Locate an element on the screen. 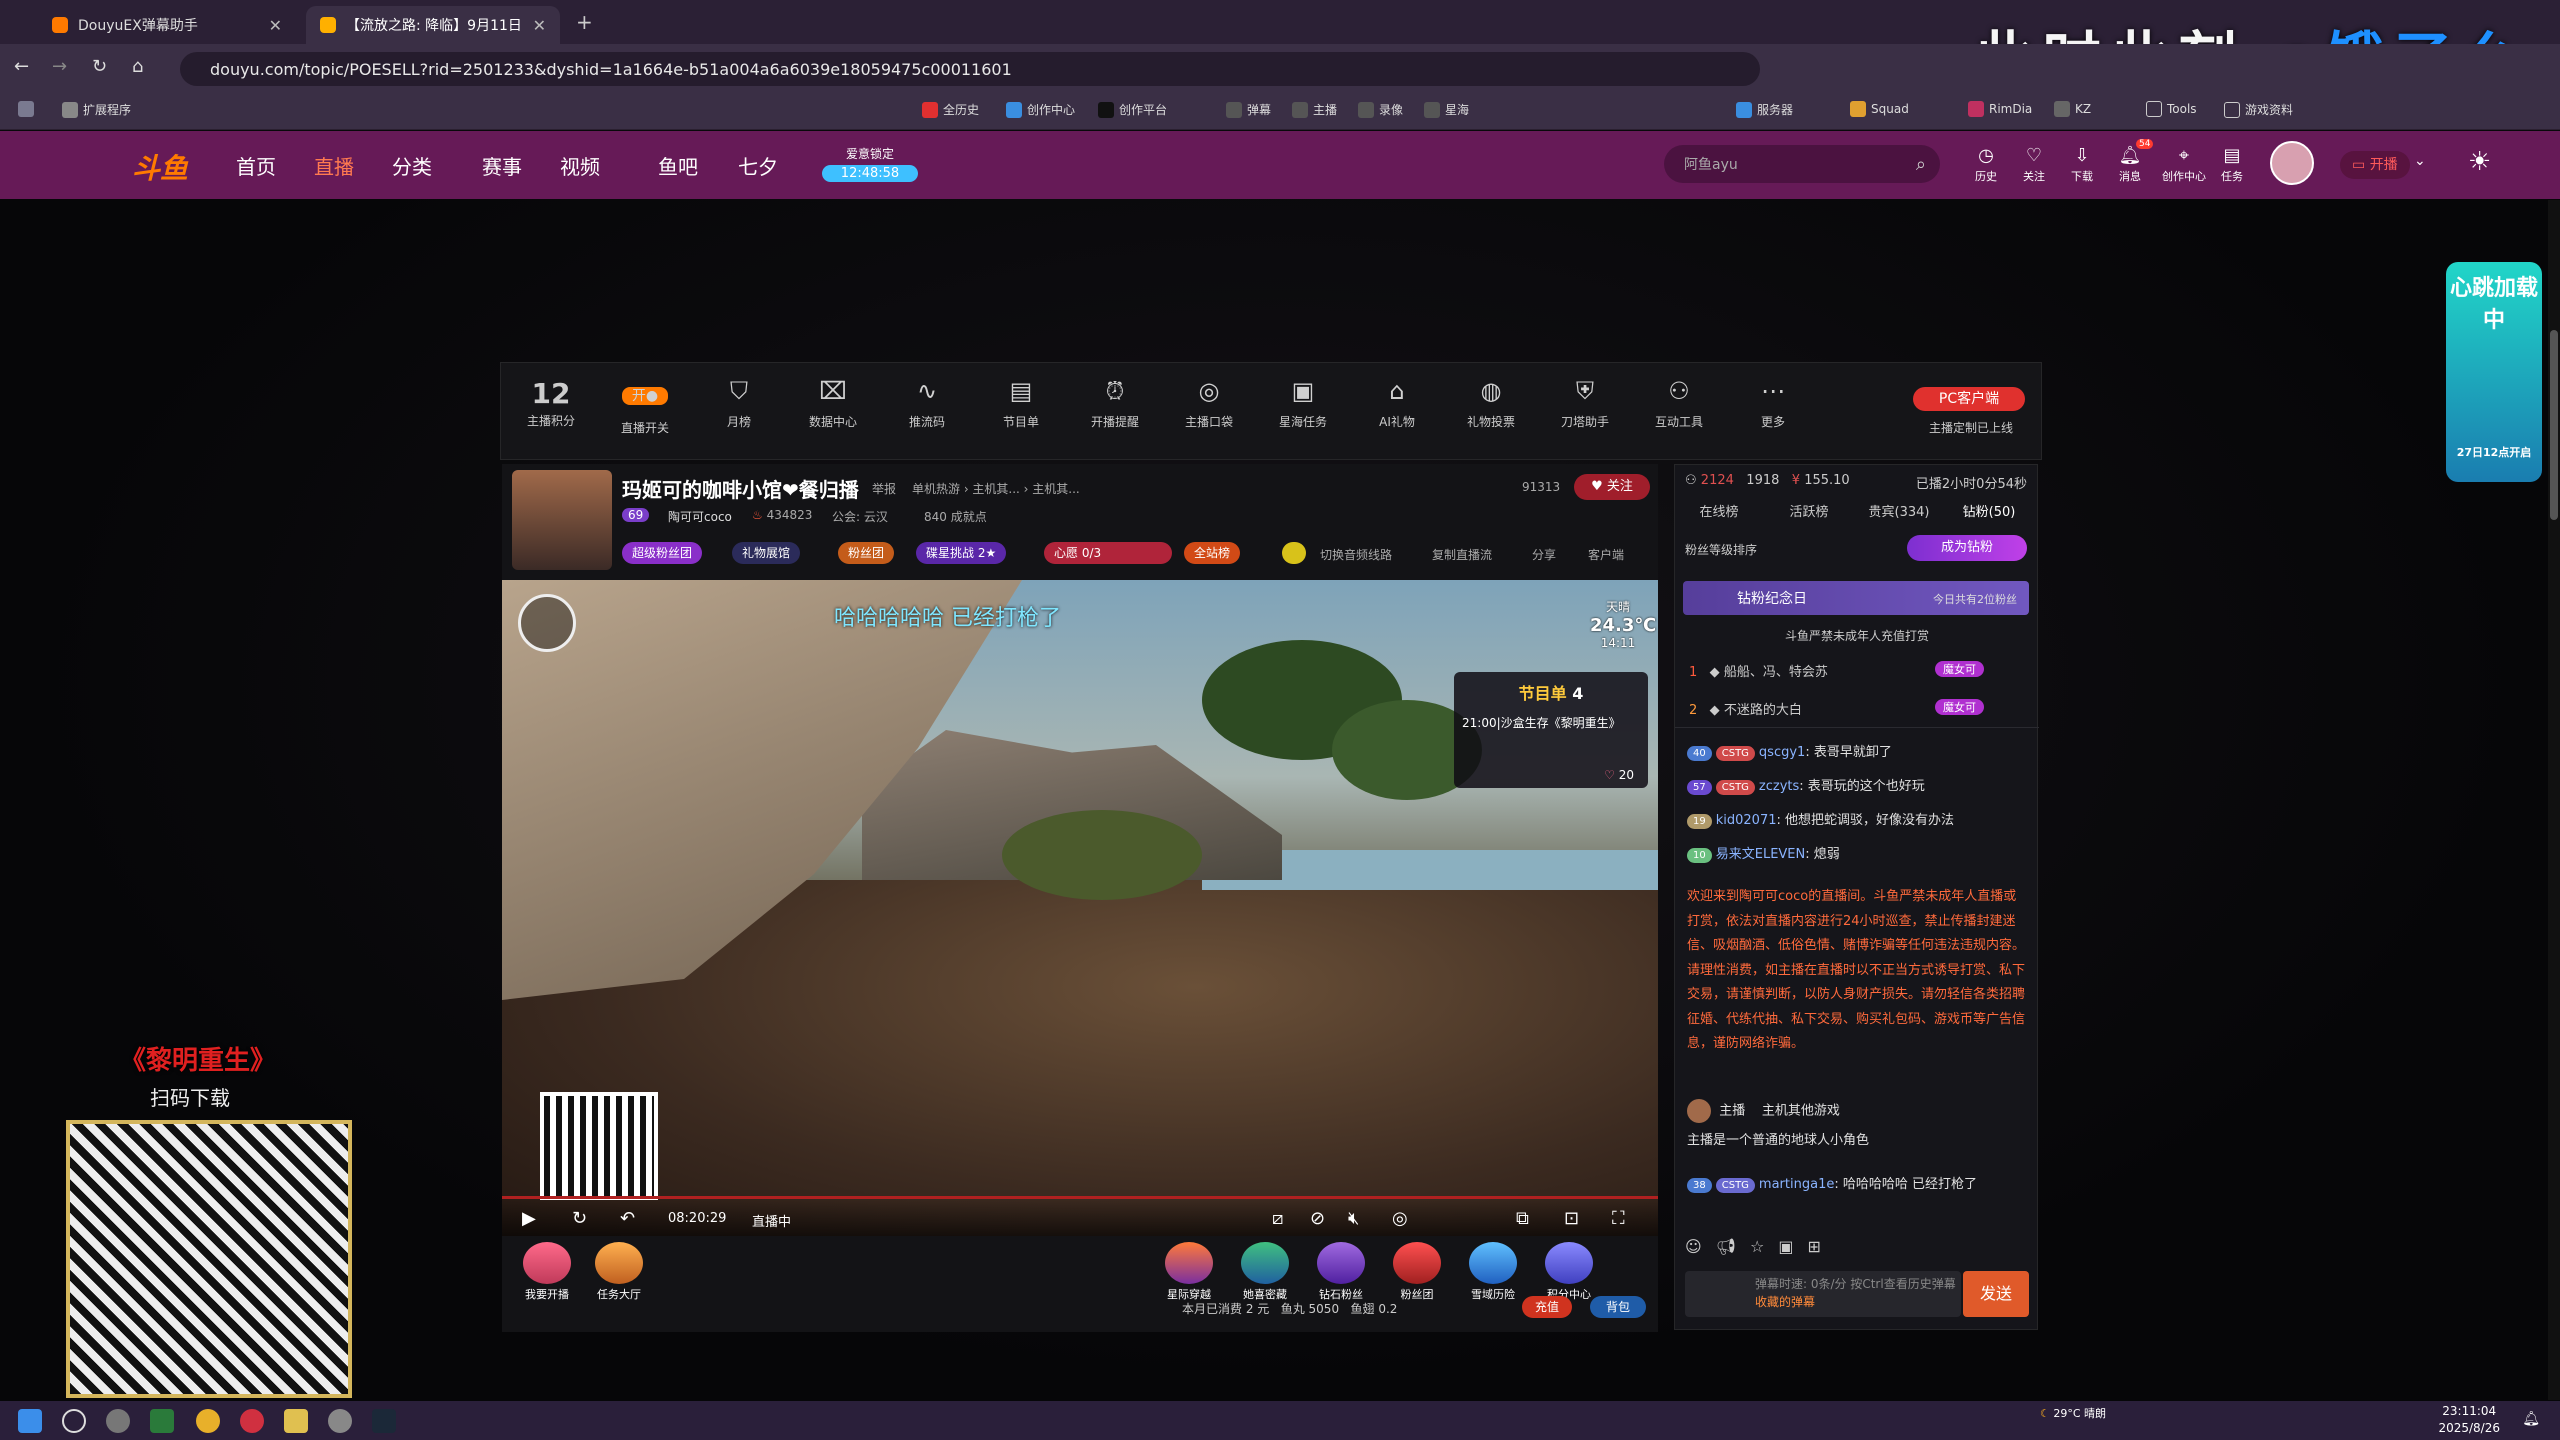  gift-secret: 她喜密藏 is located at coordinates (1265, 1272).